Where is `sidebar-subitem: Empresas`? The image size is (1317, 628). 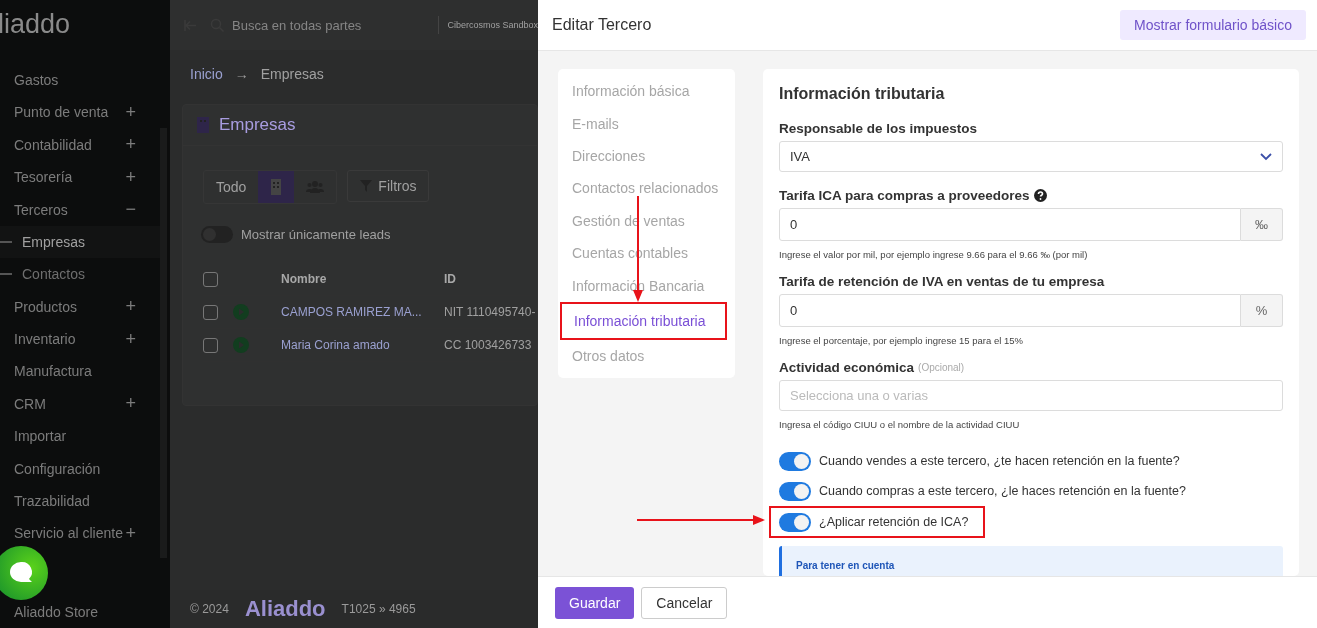 sidebar-subitem: Empresas is located at coordinates (80, 242).